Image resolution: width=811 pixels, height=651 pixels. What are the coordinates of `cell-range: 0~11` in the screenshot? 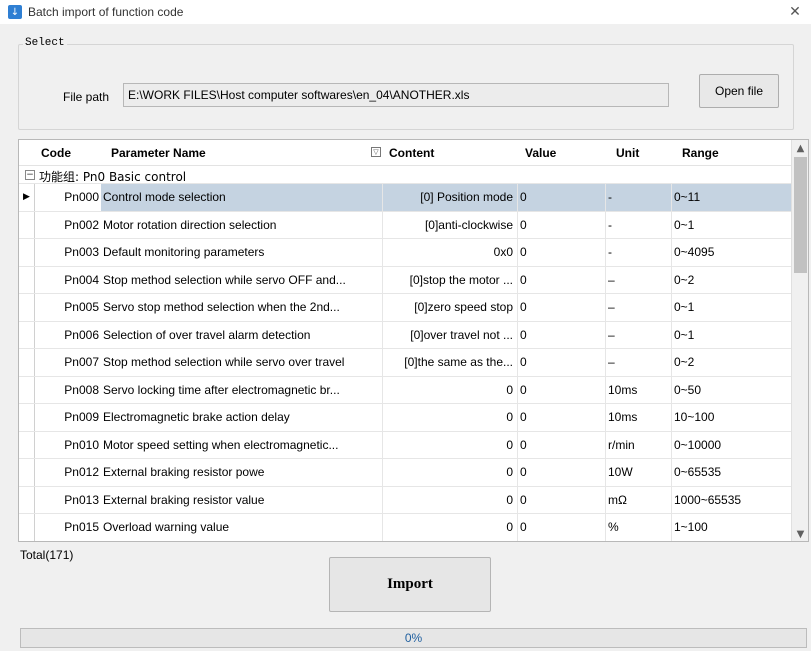 It's located at (731, 197).